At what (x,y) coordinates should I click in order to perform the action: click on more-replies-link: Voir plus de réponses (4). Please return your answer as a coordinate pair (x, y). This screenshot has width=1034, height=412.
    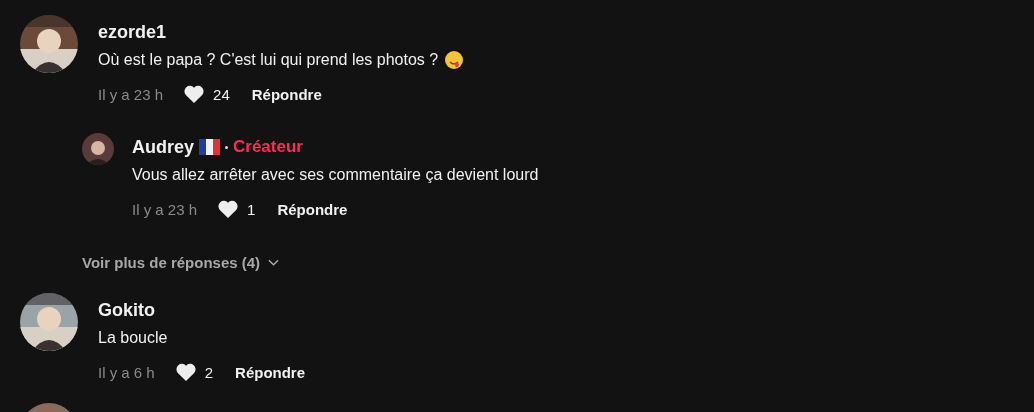
    Looking at the image, I should click on (310, 262).